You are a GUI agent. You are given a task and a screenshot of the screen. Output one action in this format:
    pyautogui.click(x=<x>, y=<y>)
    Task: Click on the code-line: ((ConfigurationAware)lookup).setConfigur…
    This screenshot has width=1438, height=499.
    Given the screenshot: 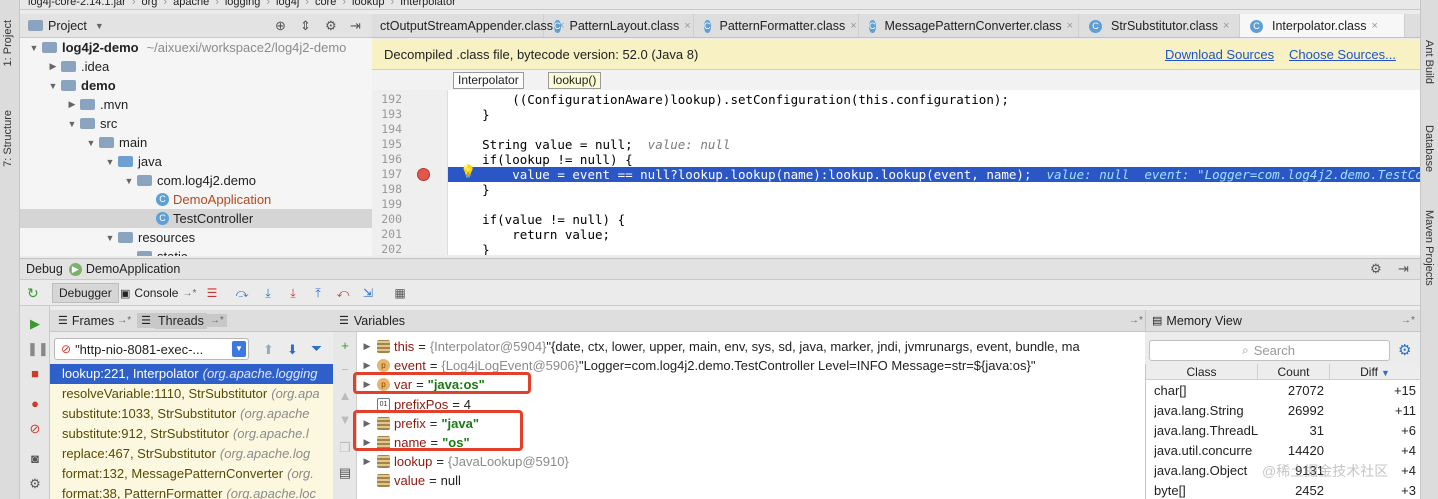 What is the action you would take?
    pyautogui.click(x=934, y=99)
    